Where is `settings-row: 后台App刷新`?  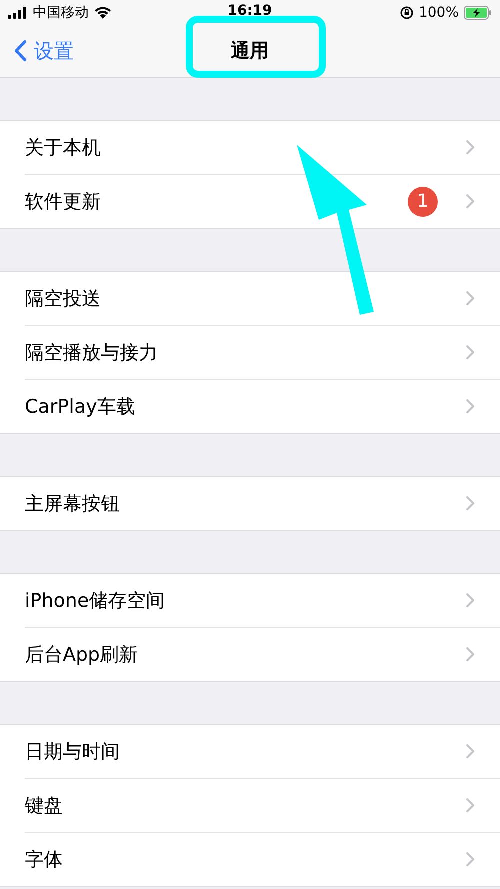 settings-row: 后台App刷新 is located at coordinates (262, 654).